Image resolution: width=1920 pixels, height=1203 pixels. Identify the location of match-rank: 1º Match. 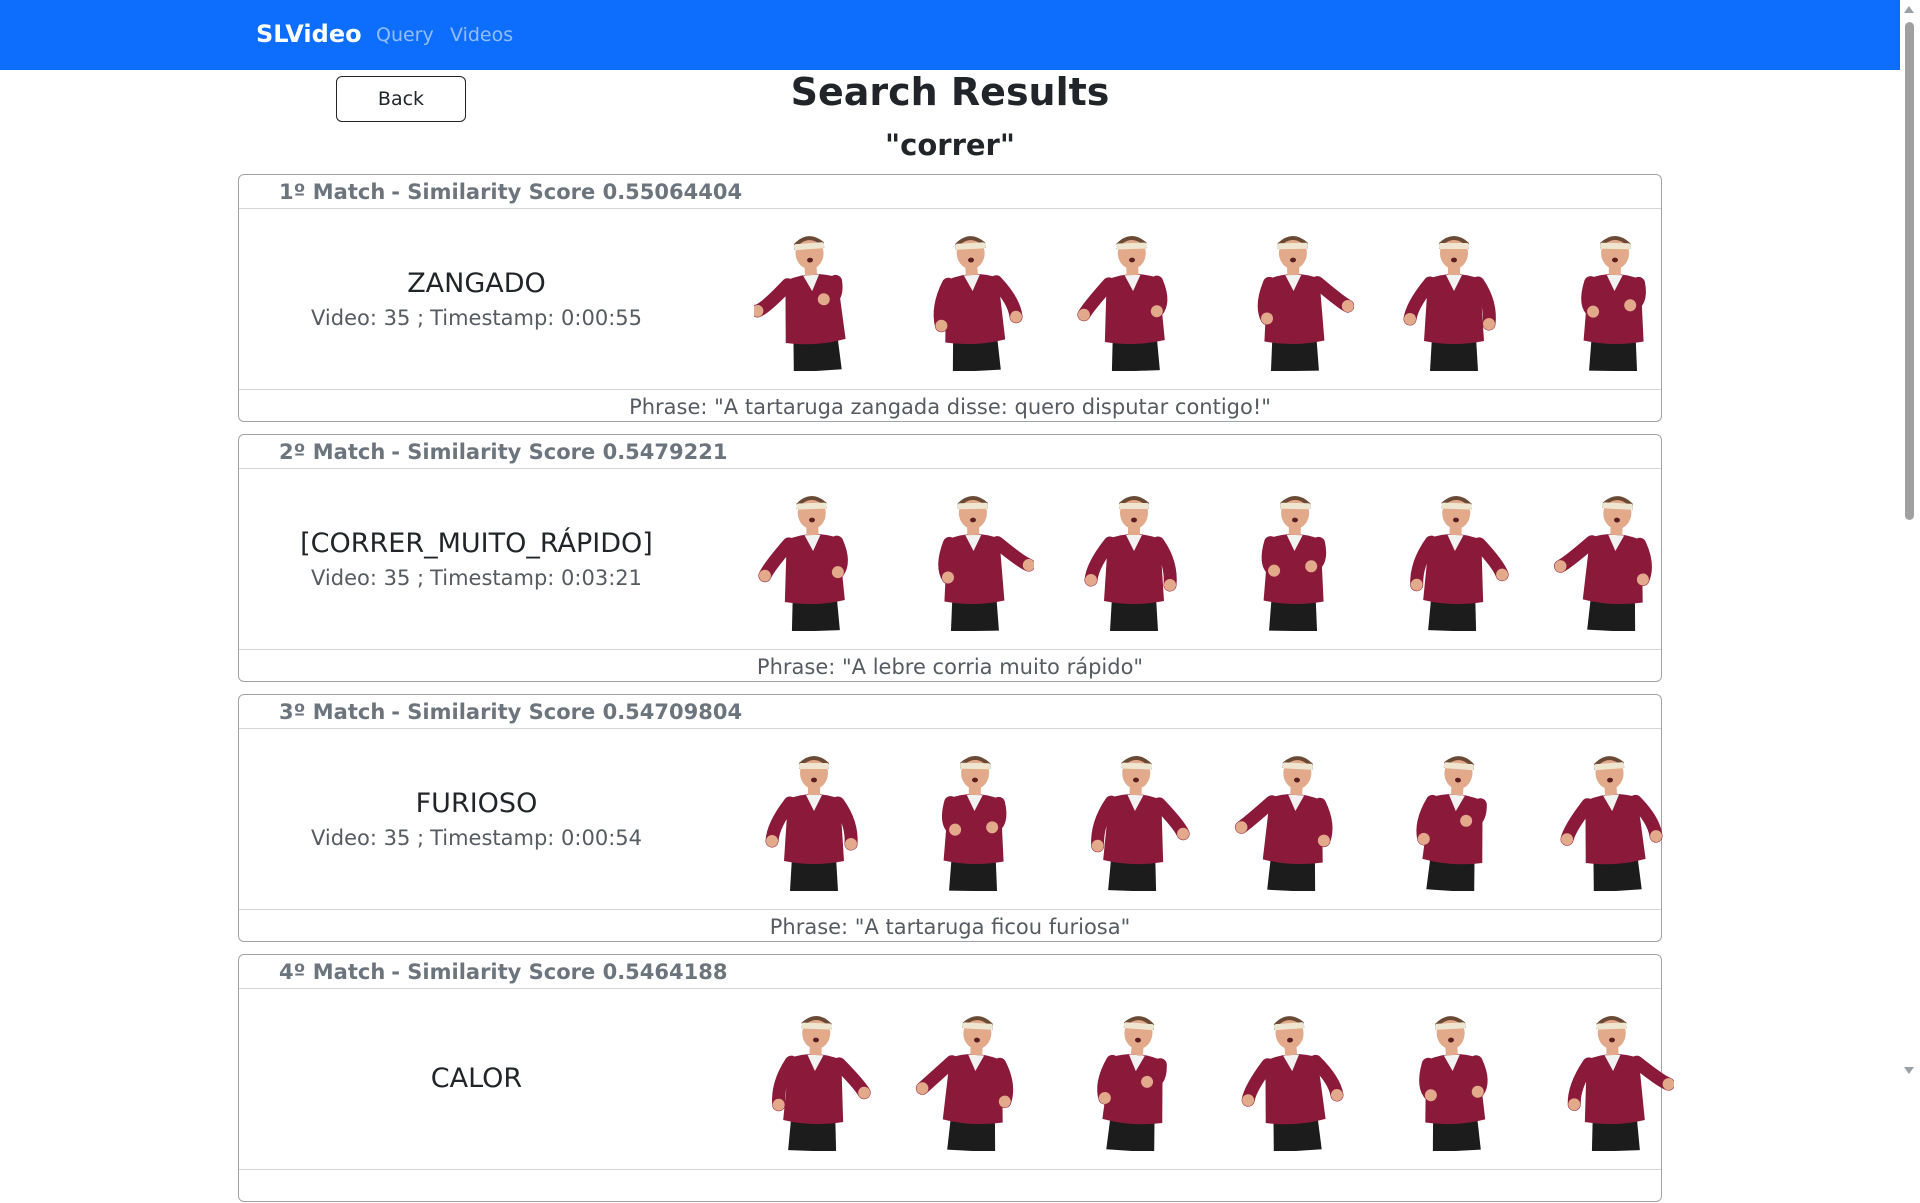
(332, 191).